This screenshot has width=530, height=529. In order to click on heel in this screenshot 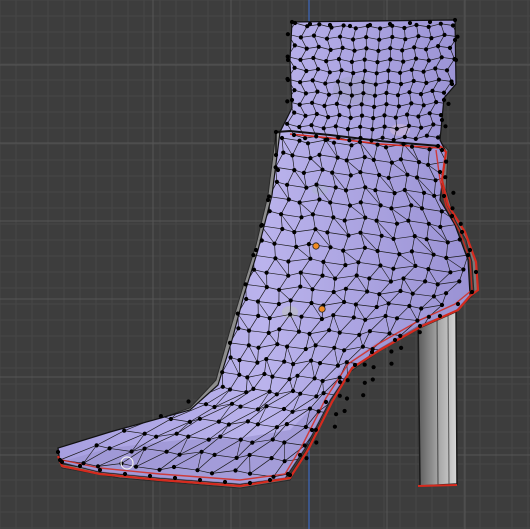, I will do `click(437, 397)`.